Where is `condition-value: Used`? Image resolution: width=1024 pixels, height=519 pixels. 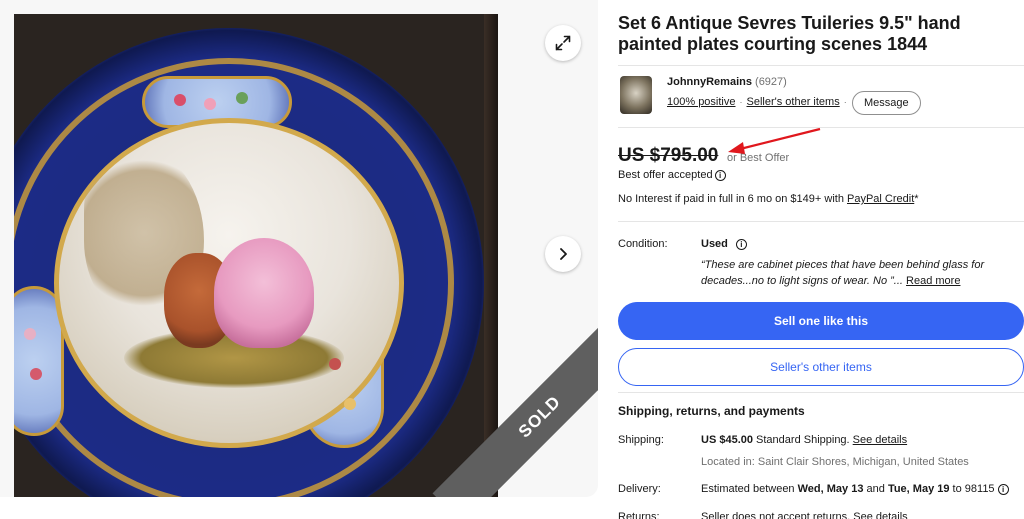
condition-value: Used is located at coordinates (714, 244).